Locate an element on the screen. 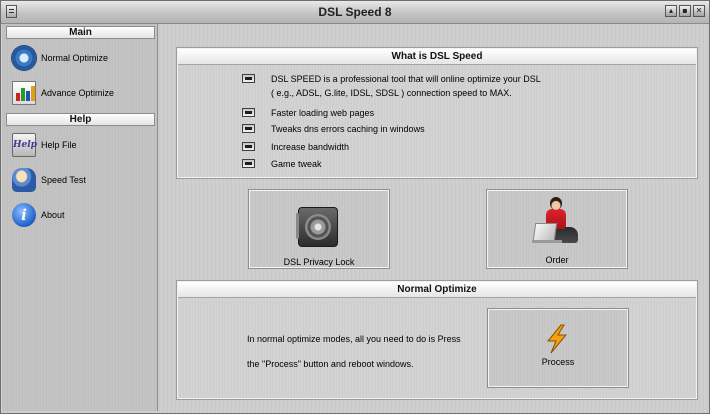 This screenshot has width=710, height=414. window-controls: ▴ ▪ ✕ is located at coordinates (685, 11).